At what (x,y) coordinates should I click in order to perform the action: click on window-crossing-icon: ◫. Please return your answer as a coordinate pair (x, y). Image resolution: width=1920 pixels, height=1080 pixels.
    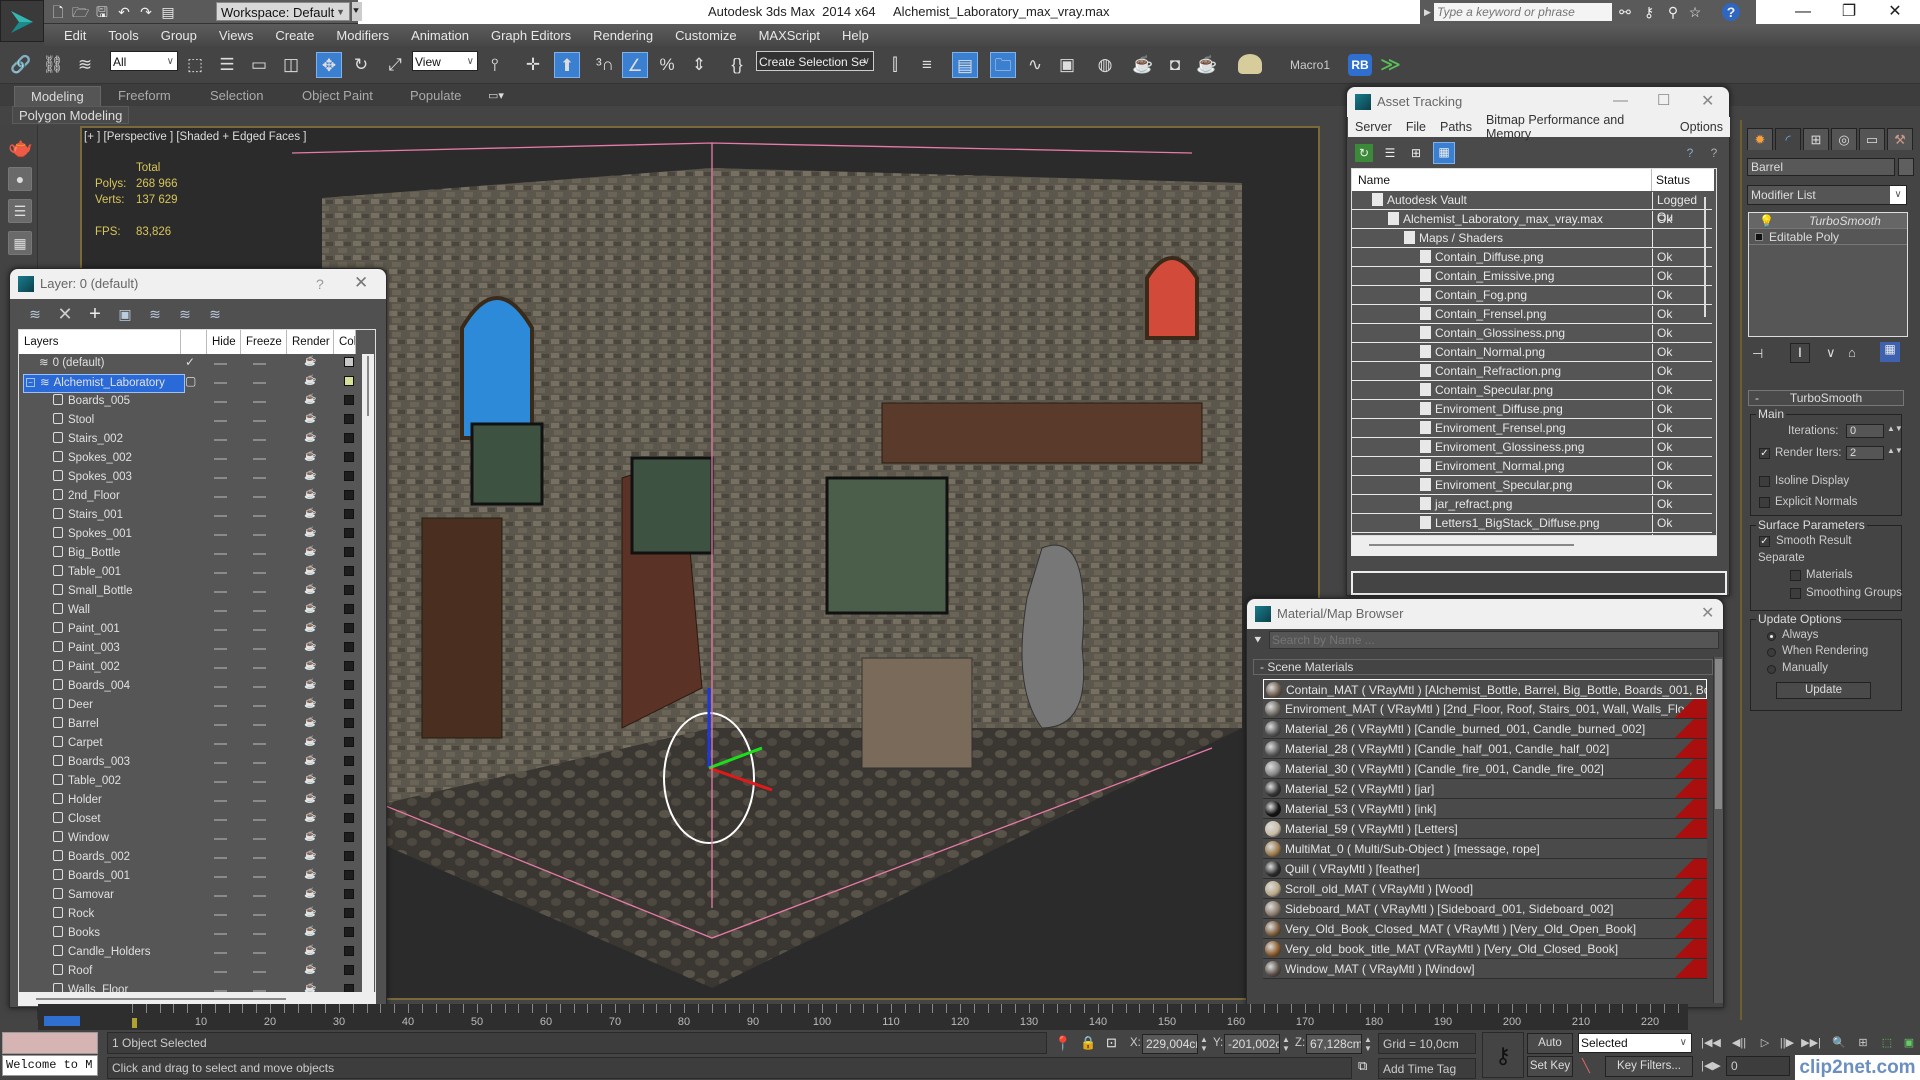
    Looking at the image, I should click on (291, 65).